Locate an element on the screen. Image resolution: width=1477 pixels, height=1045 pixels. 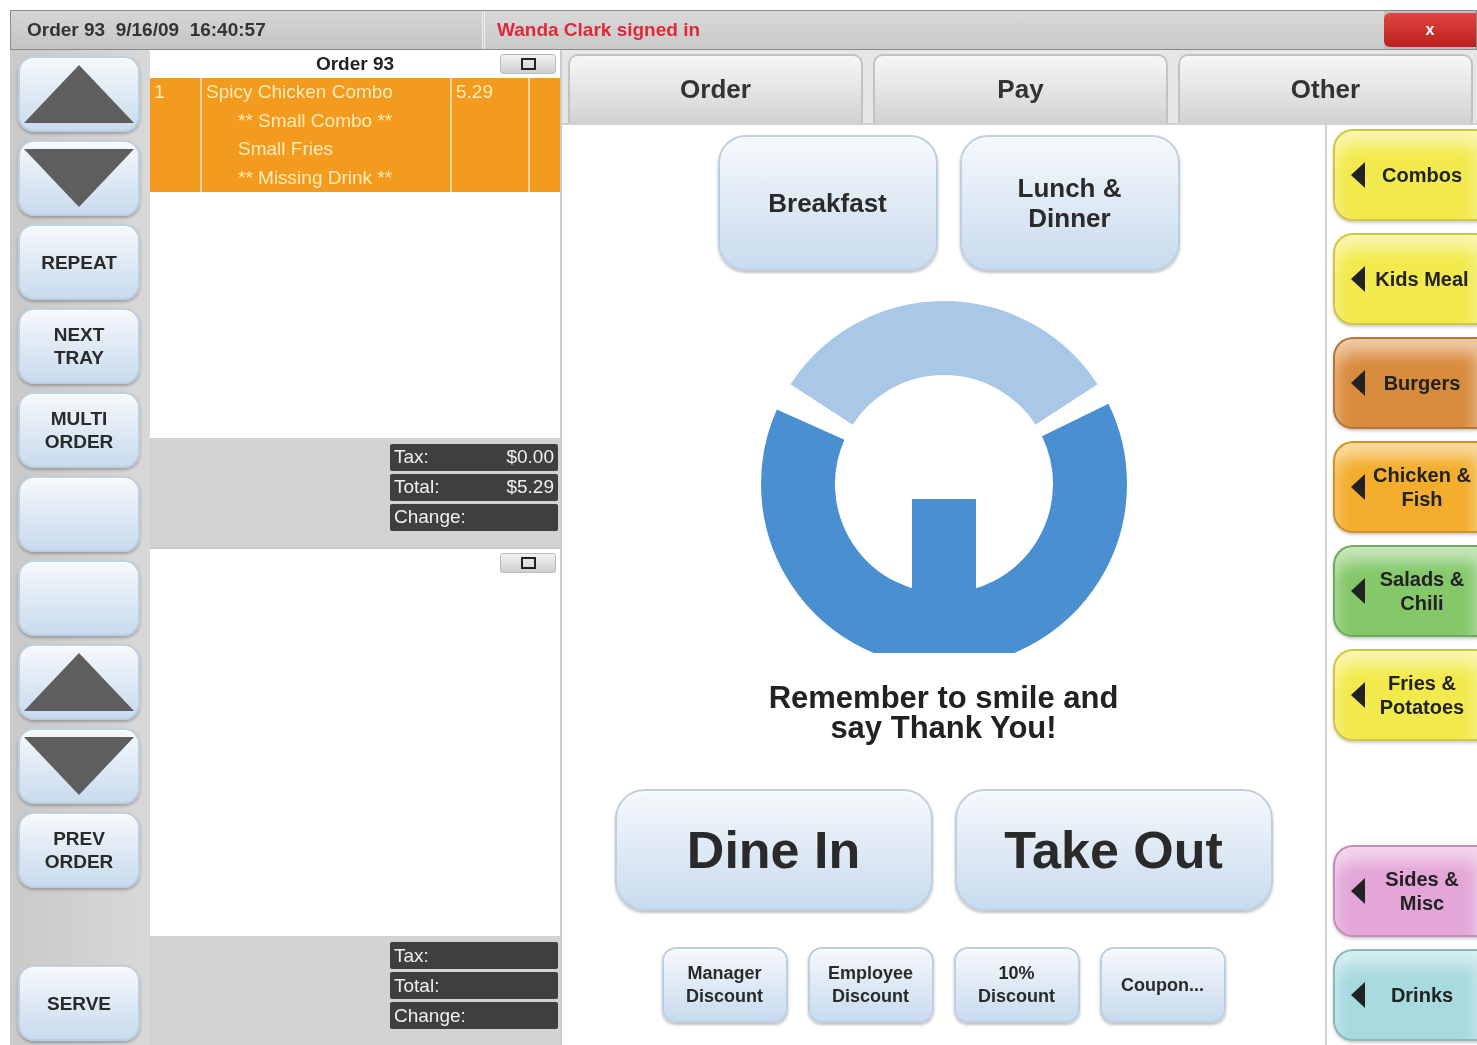
category-button: Chicken & Fish is located at coordinates (1405, 487).